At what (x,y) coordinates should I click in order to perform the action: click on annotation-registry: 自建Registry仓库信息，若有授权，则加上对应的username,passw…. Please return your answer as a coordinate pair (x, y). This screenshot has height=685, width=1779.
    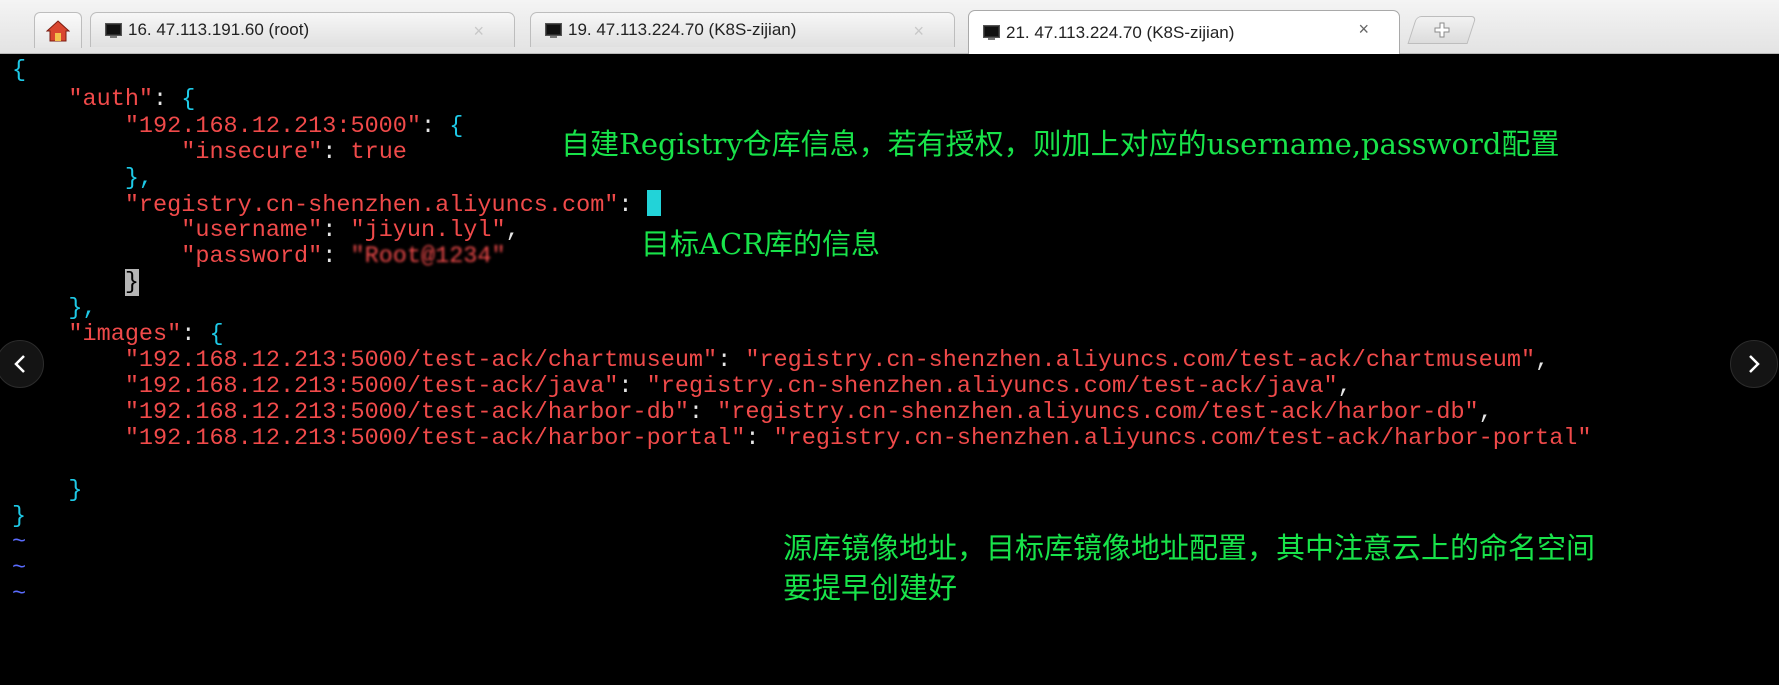
    Looking at the image, I should click on (1060, 144).